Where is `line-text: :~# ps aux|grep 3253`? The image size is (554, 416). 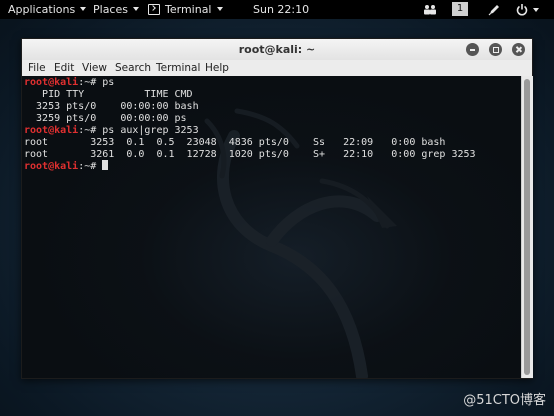 line-text: :~# ps aux|grep 3253 is located at coordinates (138, 130).